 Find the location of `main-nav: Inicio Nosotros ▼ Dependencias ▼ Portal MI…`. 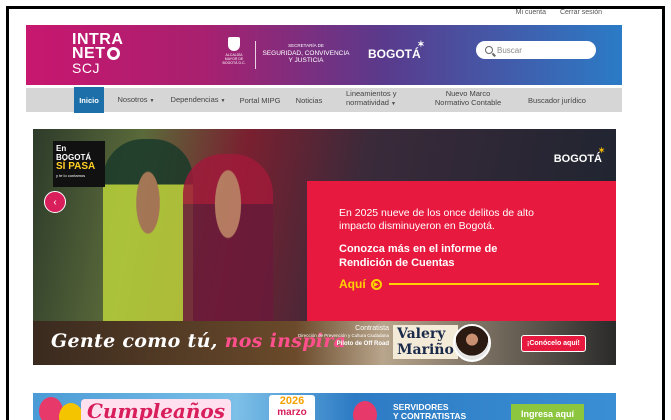

main-nav: Inicio Nosotros ▼ Dependencias ▼ Portal MI… is located at coordinates (324, 100).